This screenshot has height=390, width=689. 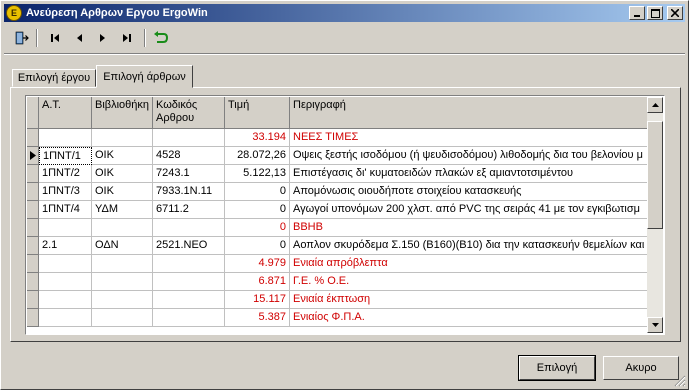 What do you see at coordinates (55, 38) in the screenshot?
I see `first-record-button` at bounding box center [55, 38].